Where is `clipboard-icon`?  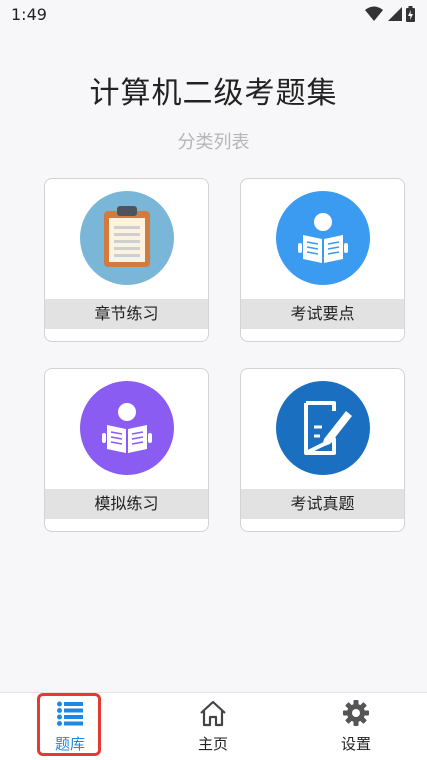
clipboard-icon is located at coordinates (127, 238).